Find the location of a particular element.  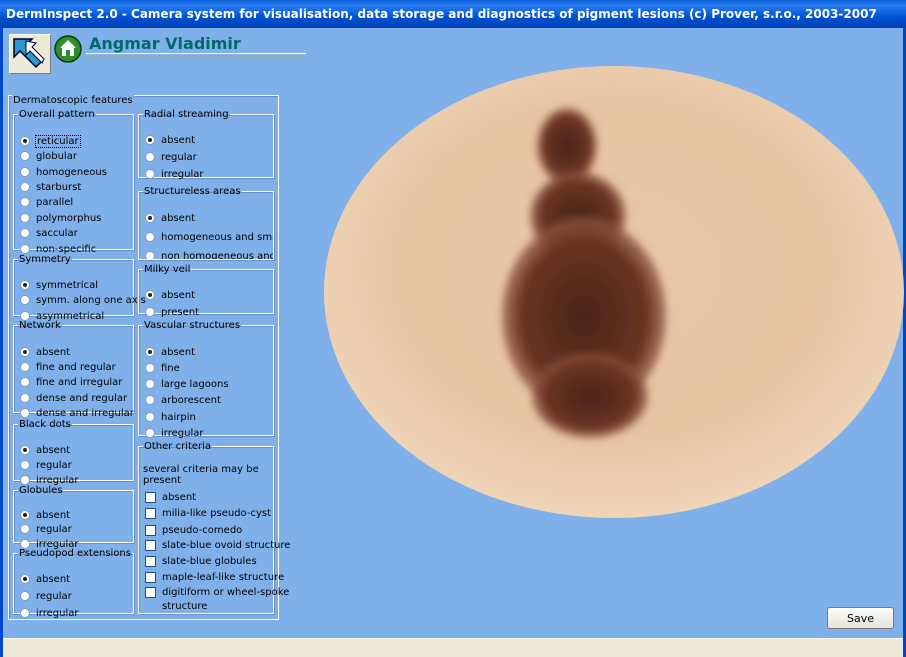

checkbox-milia-like: milia-like pseudo-cyst is located at coordinates (208, 513).